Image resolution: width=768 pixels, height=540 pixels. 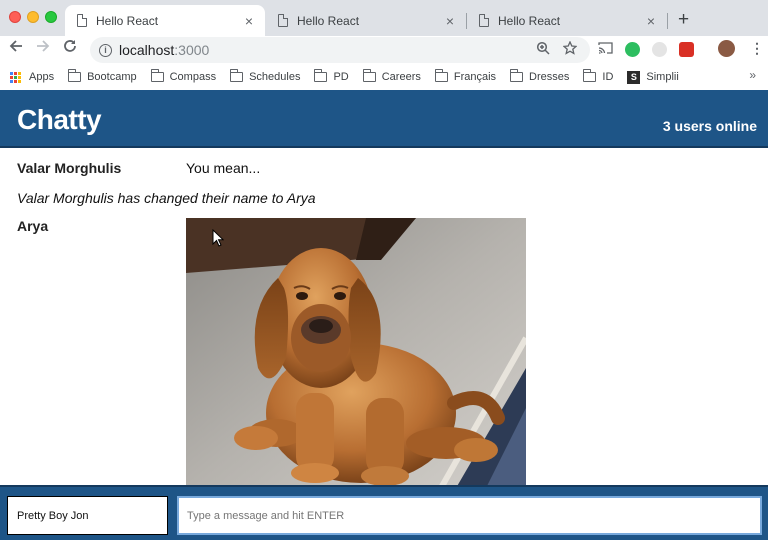 What do you see at coordinates (752, 75) in the screenshot?
I see `more-bookmarks-chevron-icon: »` at bounding box center [752, 75].